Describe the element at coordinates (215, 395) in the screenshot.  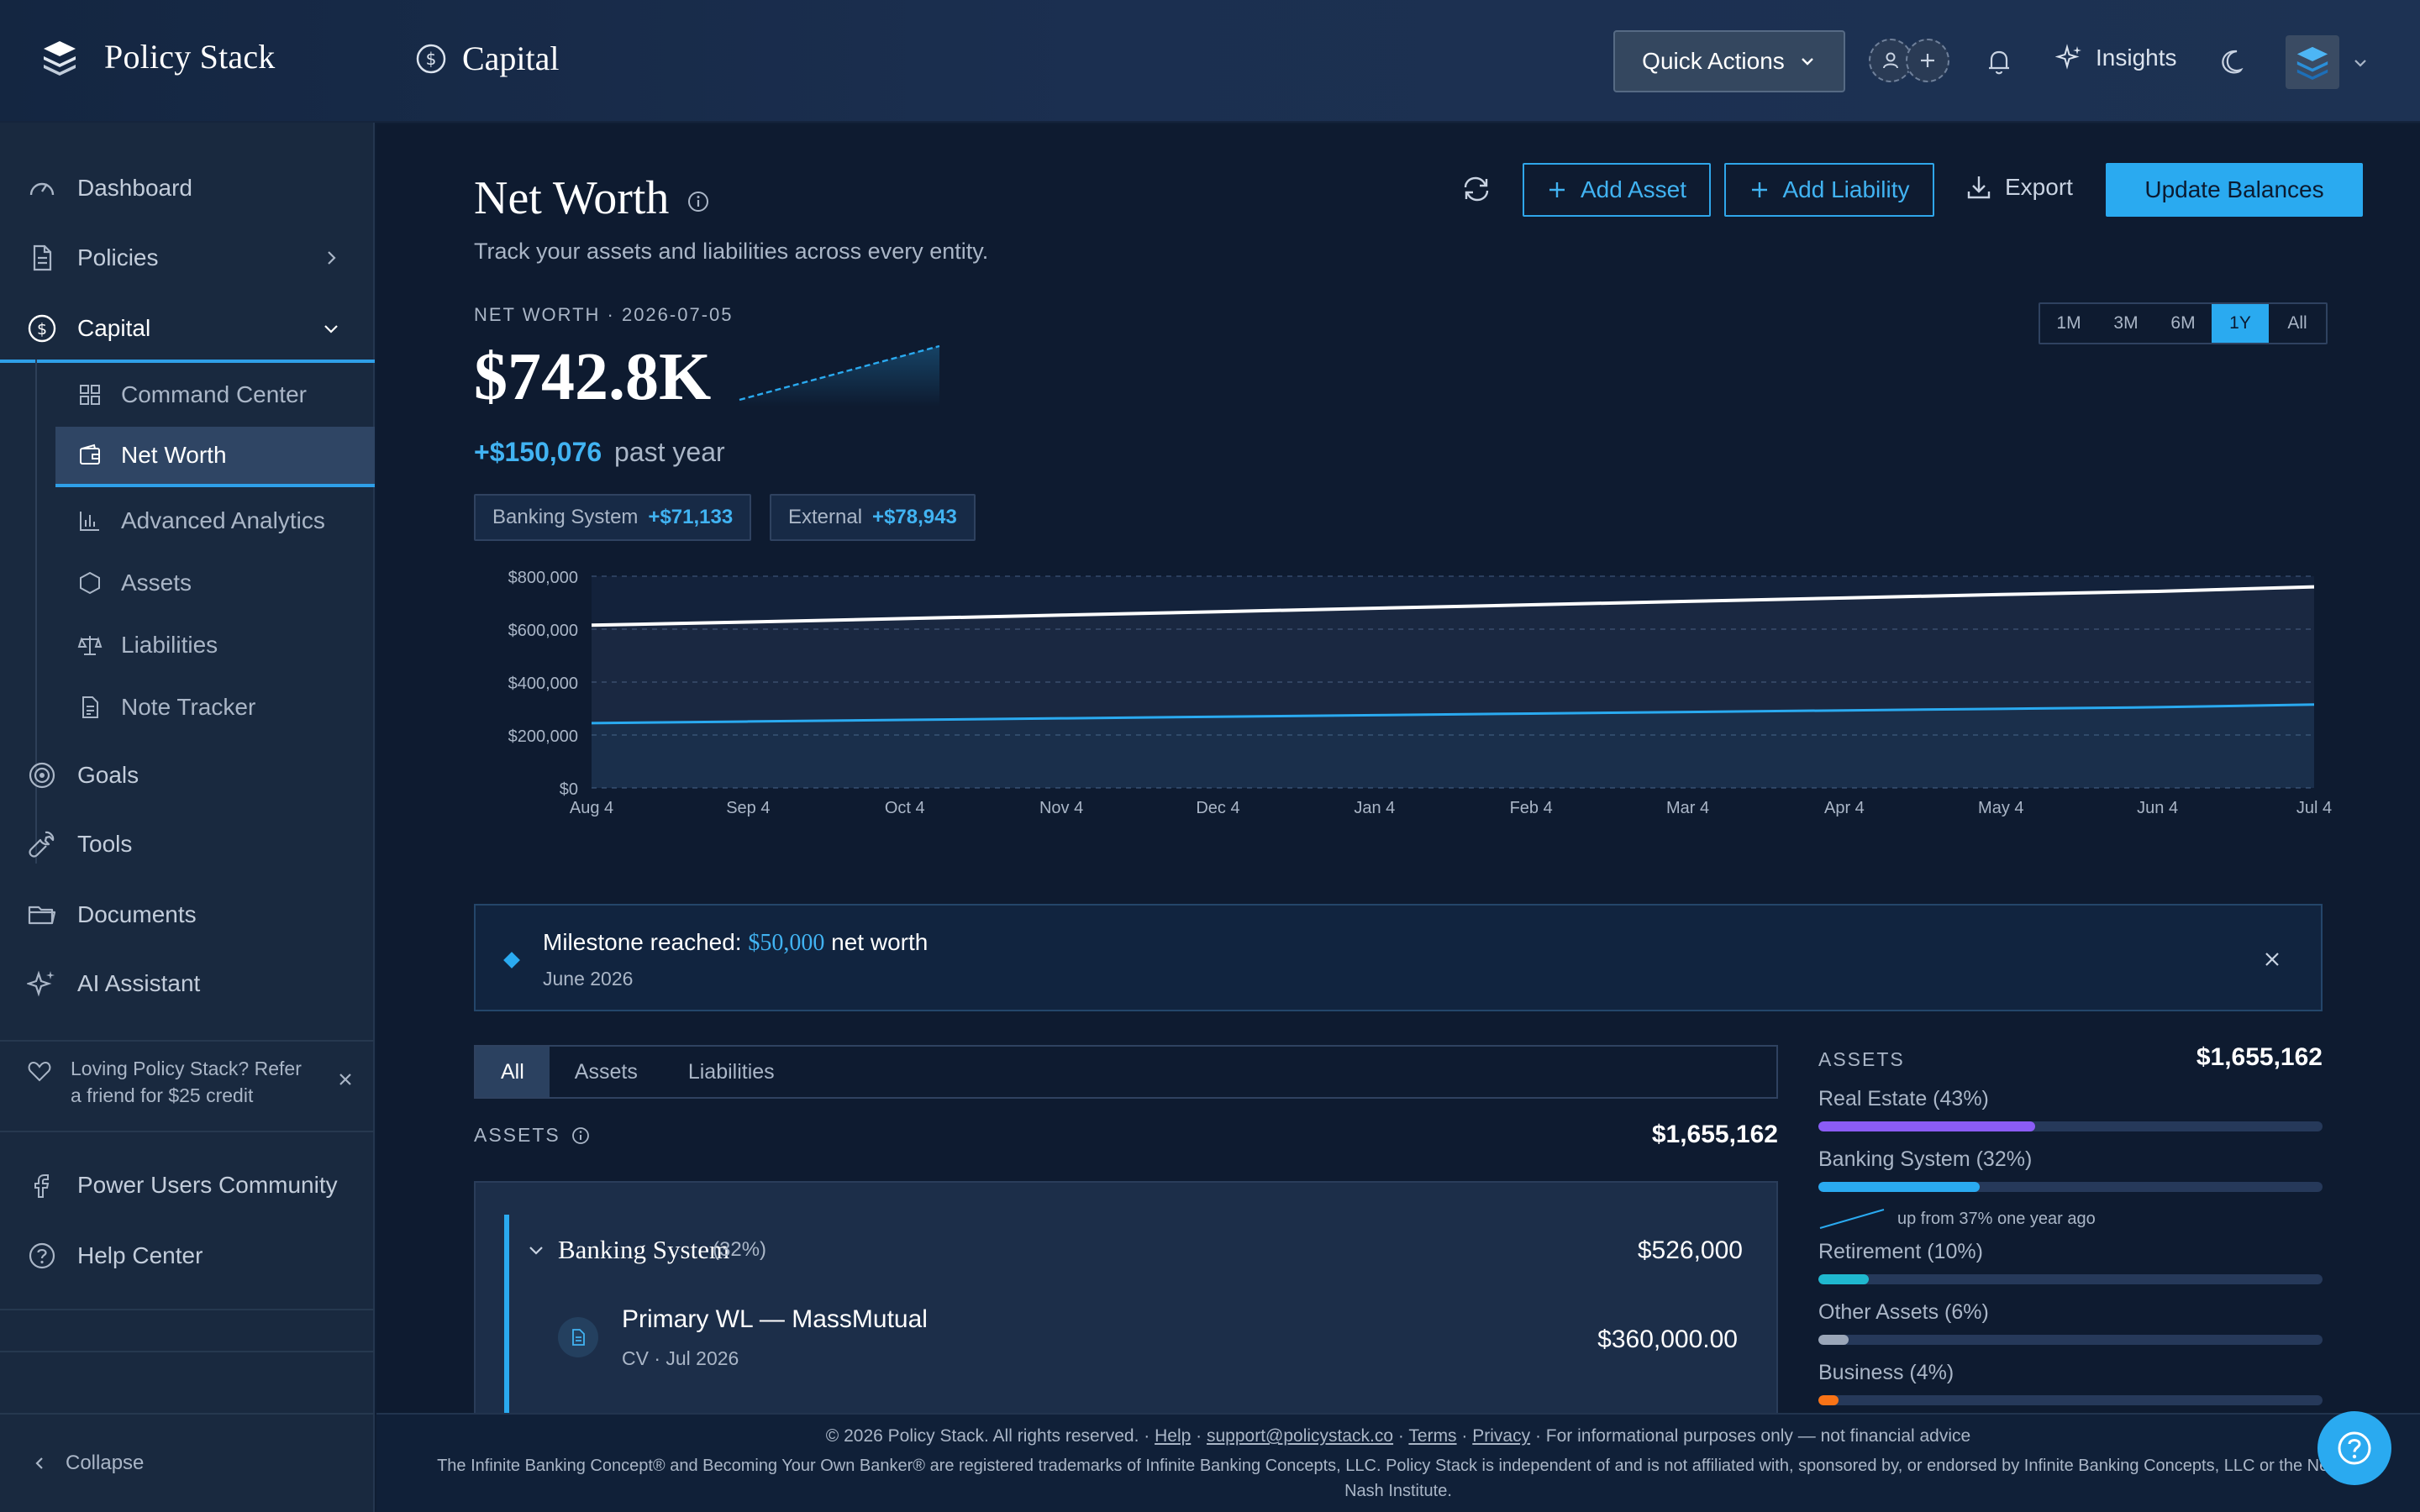
I see `sidebar-item-command-center: Command Center` at that location.